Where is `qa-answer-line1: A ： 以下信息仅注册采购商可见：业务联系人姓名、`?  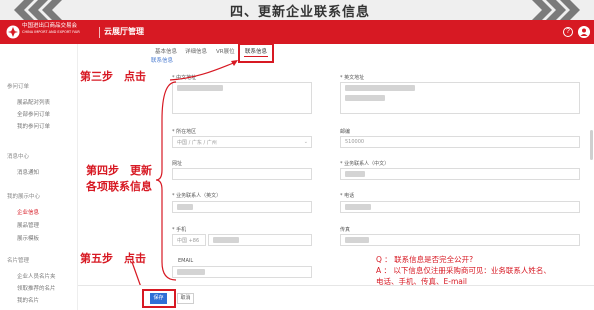
qa-answer-line1: A ： 以下信息仅注册采购商可见：业务联系人姓名、 is located at coordinates (463, 270).